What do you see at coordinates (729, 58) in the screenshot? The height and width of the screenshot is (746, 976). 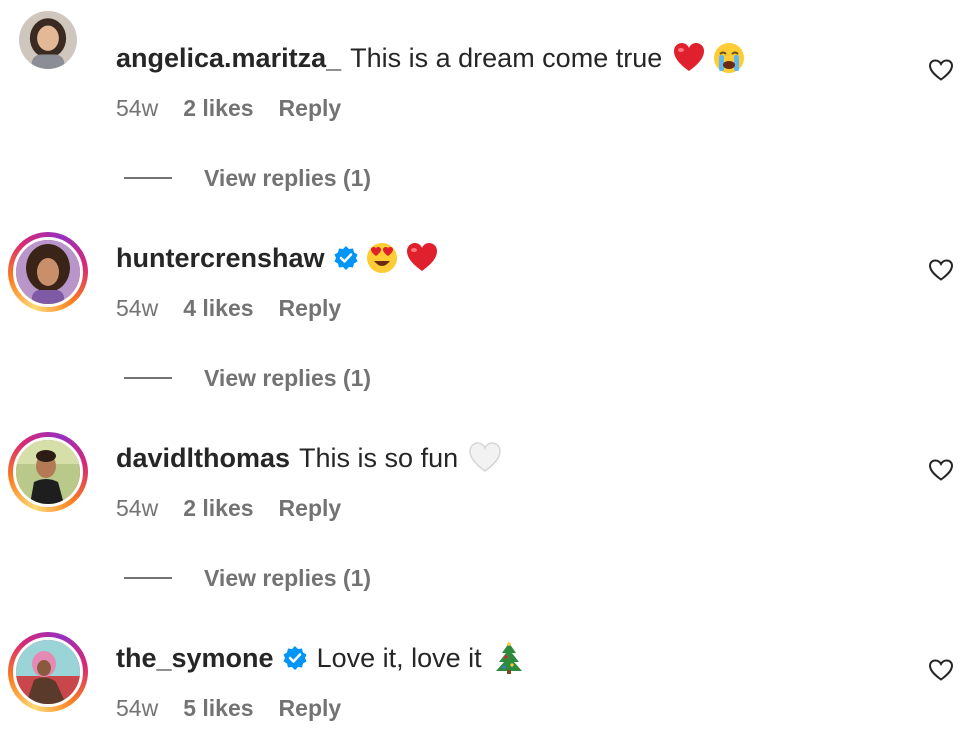 I see `loudly-crying-face-emoji` at bounding box center [729, 58].